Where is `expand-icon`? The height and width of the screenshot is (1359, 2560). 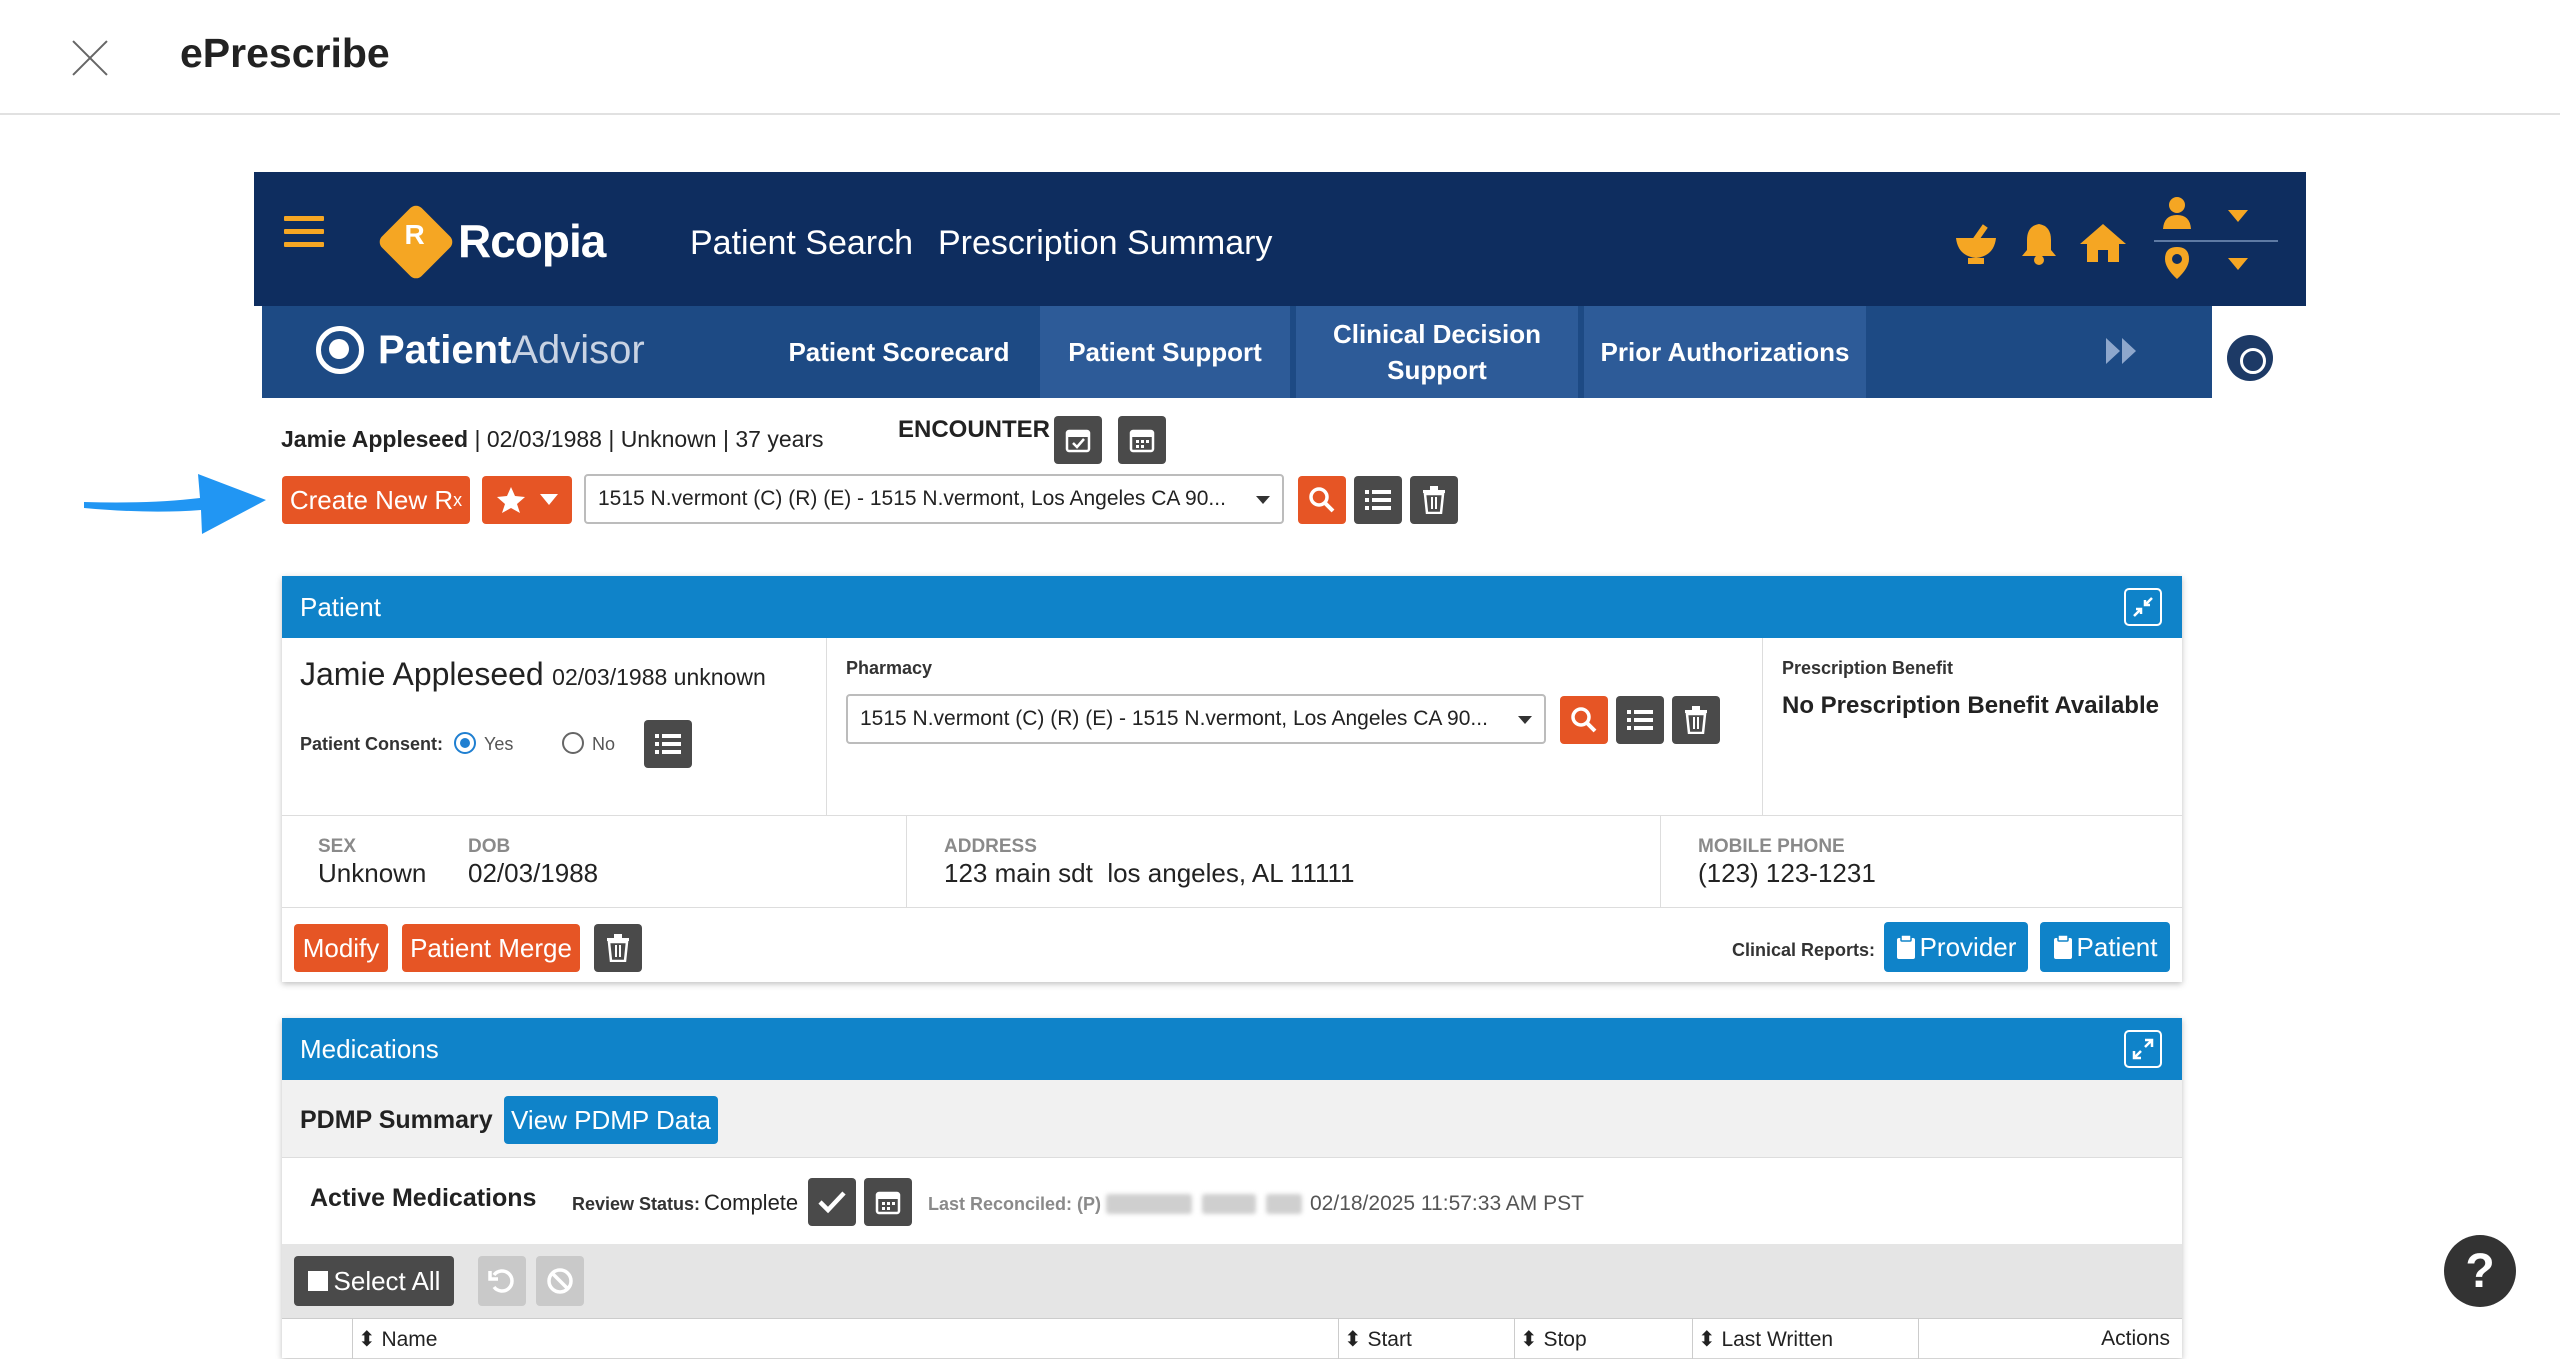 expand-icon is located at coordinates (2143, 1049).